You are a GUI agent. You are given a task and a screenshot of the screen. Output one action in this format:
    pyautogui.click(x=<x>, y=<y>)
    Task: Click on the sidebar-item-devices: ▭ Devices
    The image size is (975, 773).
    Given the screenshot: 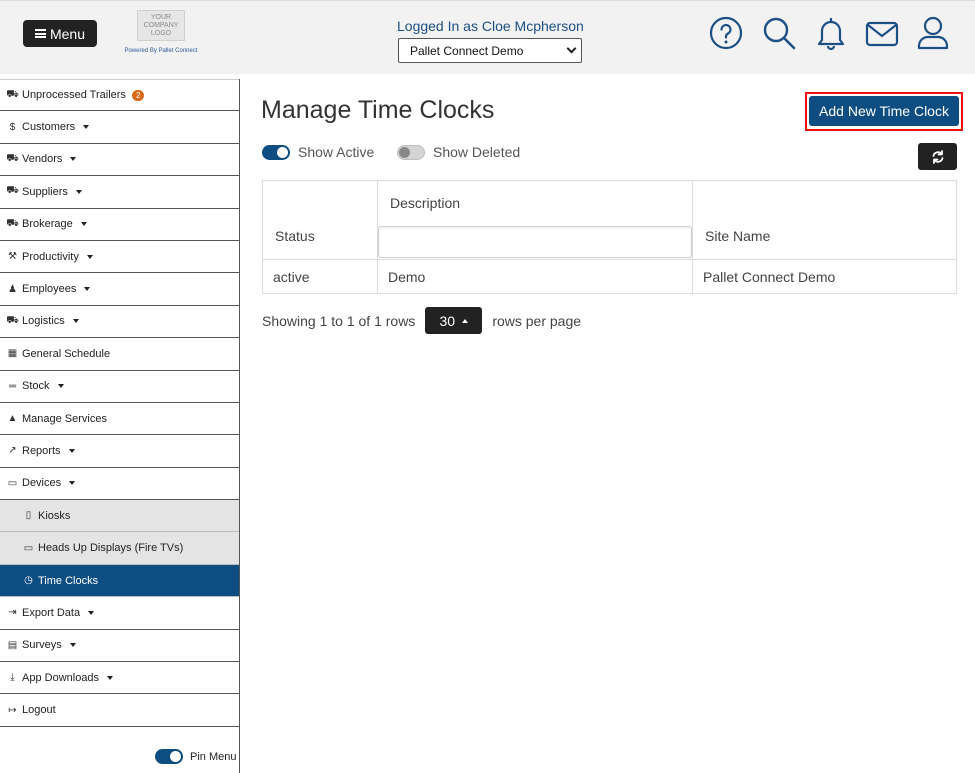 What is the action you would take?
    pyautogui.click(x=119, y=484)
    